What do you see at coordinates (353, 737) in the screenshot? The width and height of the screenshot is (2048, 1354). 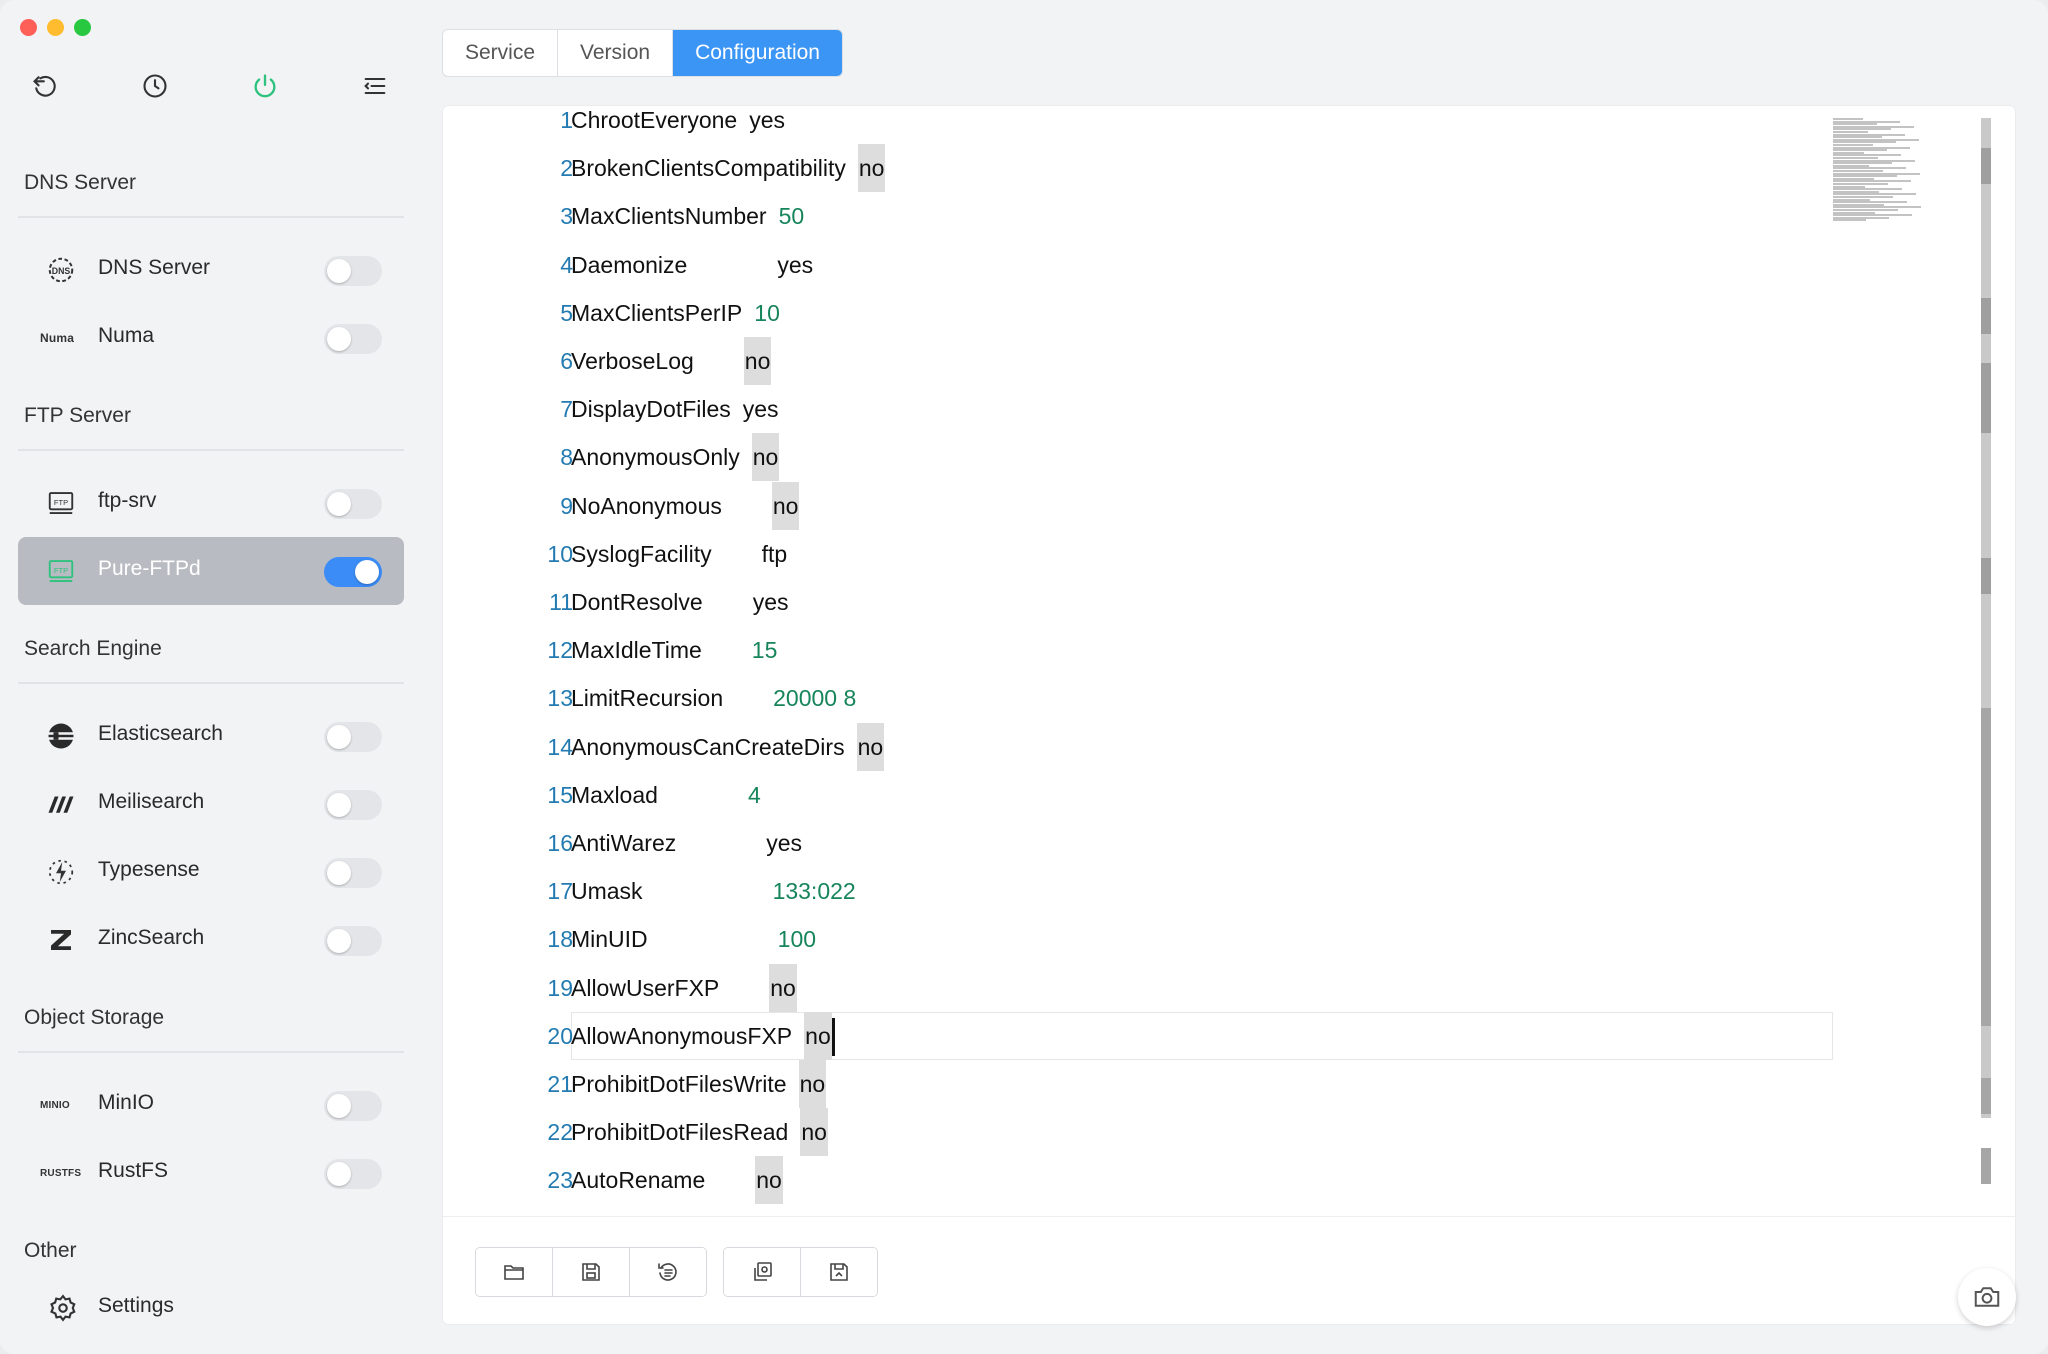 I see `elasticsearch-toggle` at bounding box center [353, 737].